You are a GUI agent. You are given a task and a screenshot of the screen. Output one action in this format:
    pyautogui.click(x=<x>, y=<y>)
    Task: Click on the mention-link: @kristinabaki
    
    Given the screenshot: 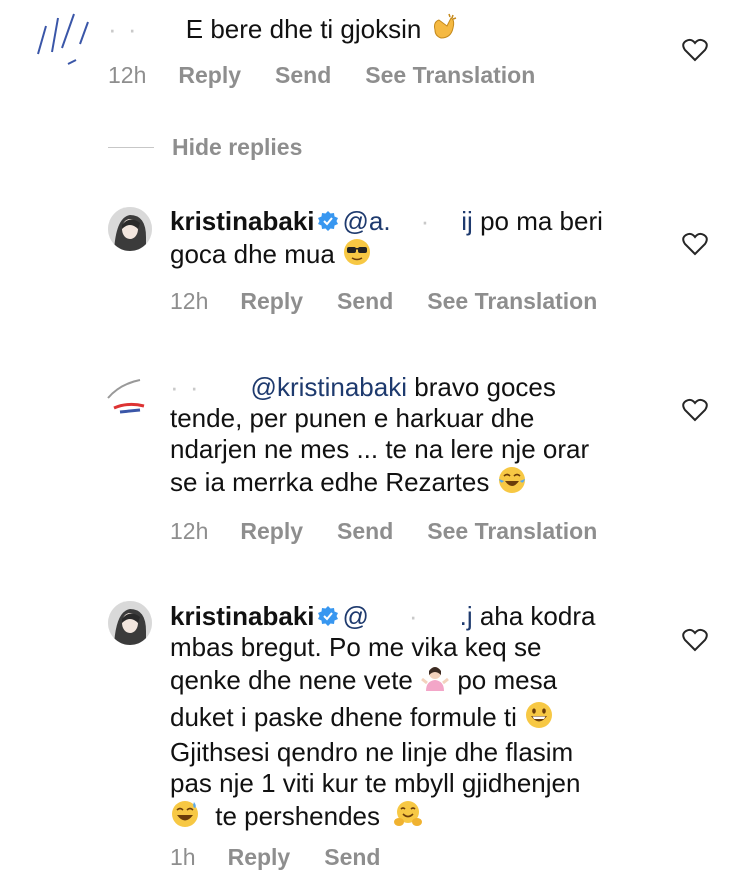 What is the action you would take?
    pyautogui.click(x=329, y=387)
    